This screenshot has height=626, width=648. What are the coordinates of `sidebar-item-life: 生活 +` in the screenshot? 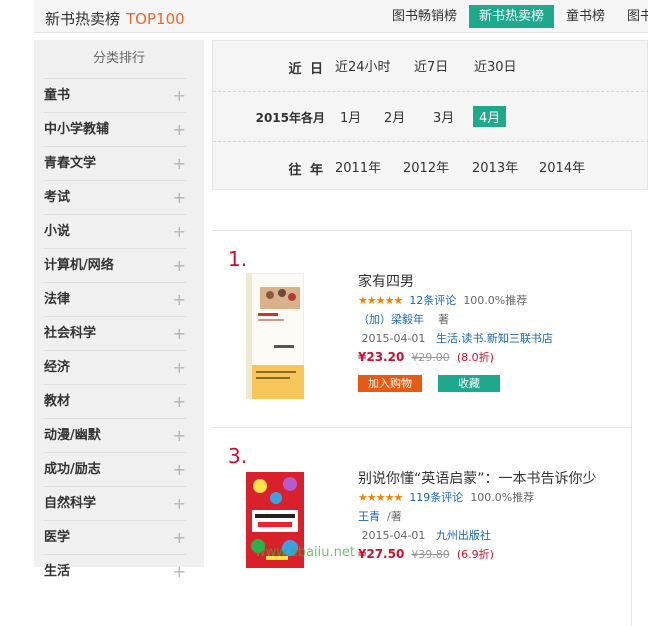 It's located at (115, 571).